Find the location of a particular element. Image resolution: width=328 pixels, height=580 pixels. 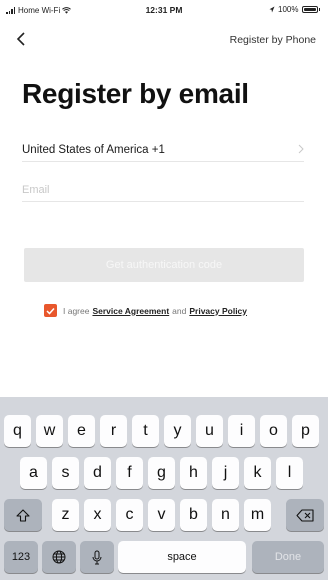

page-title: Register by email is located at coordinates (135, 93).